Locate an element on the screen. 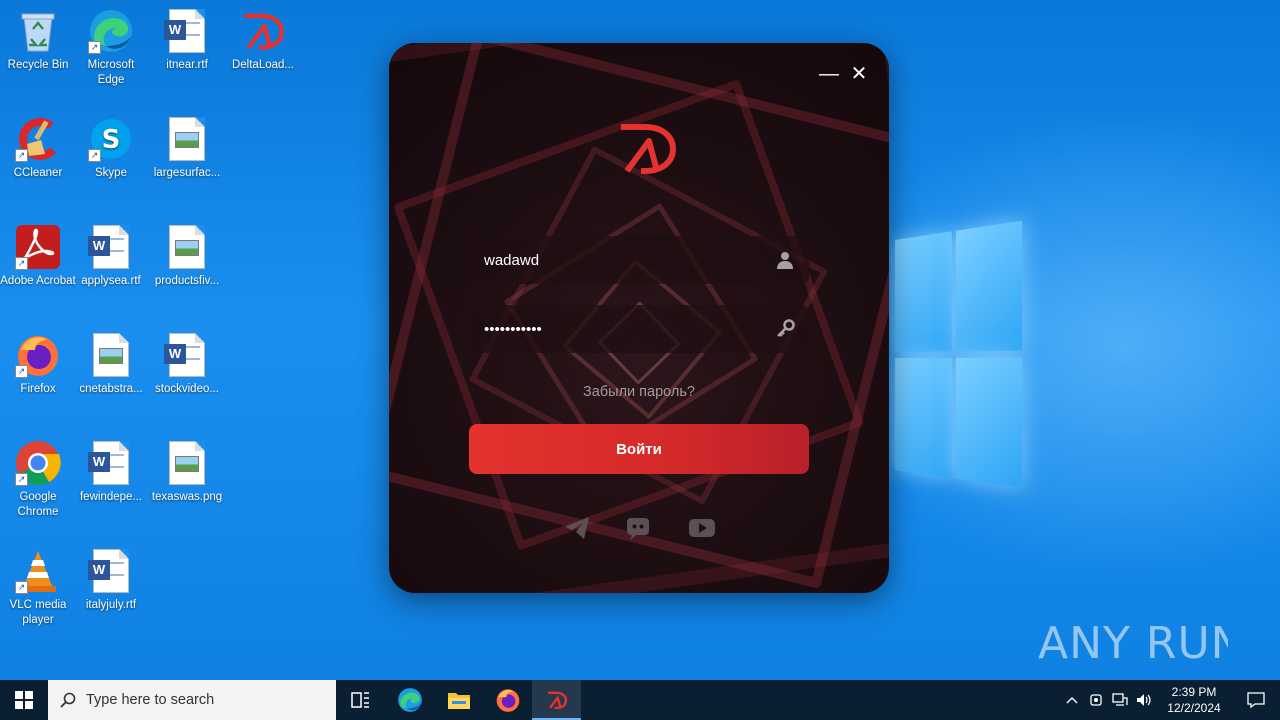  skype-icon: S ↗ is located at coordinates (111, 139).